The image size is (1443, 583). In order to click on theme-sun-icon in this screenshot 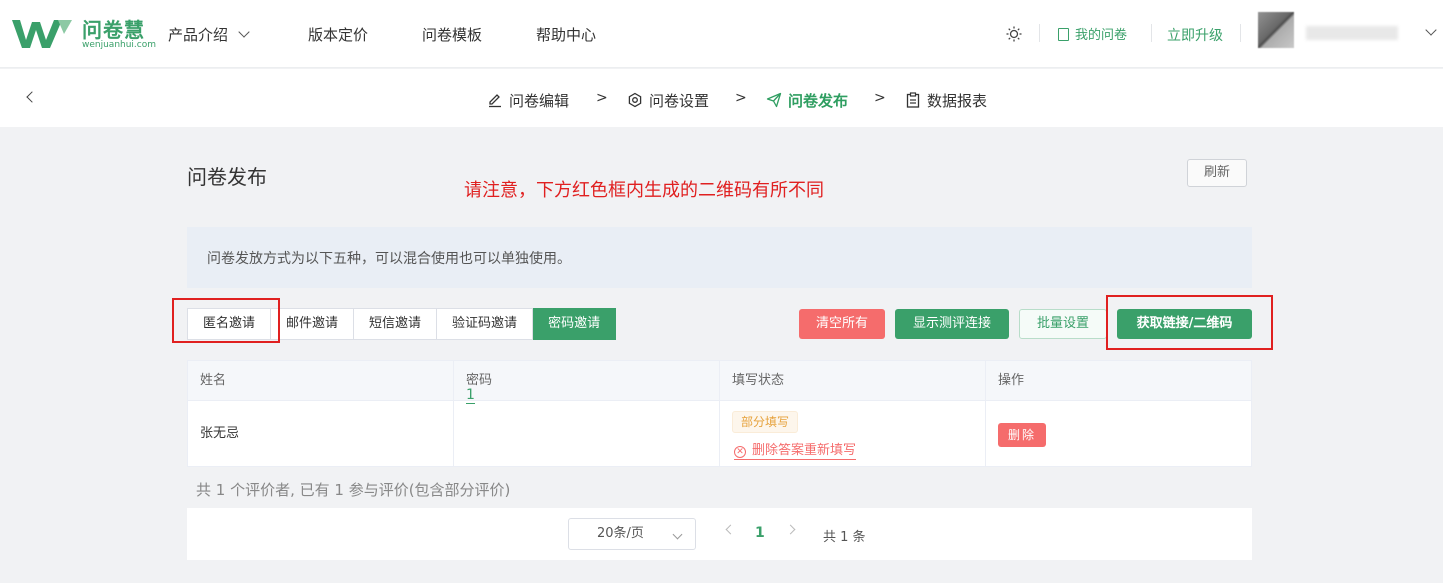, I will do `click(1014, 34)`.